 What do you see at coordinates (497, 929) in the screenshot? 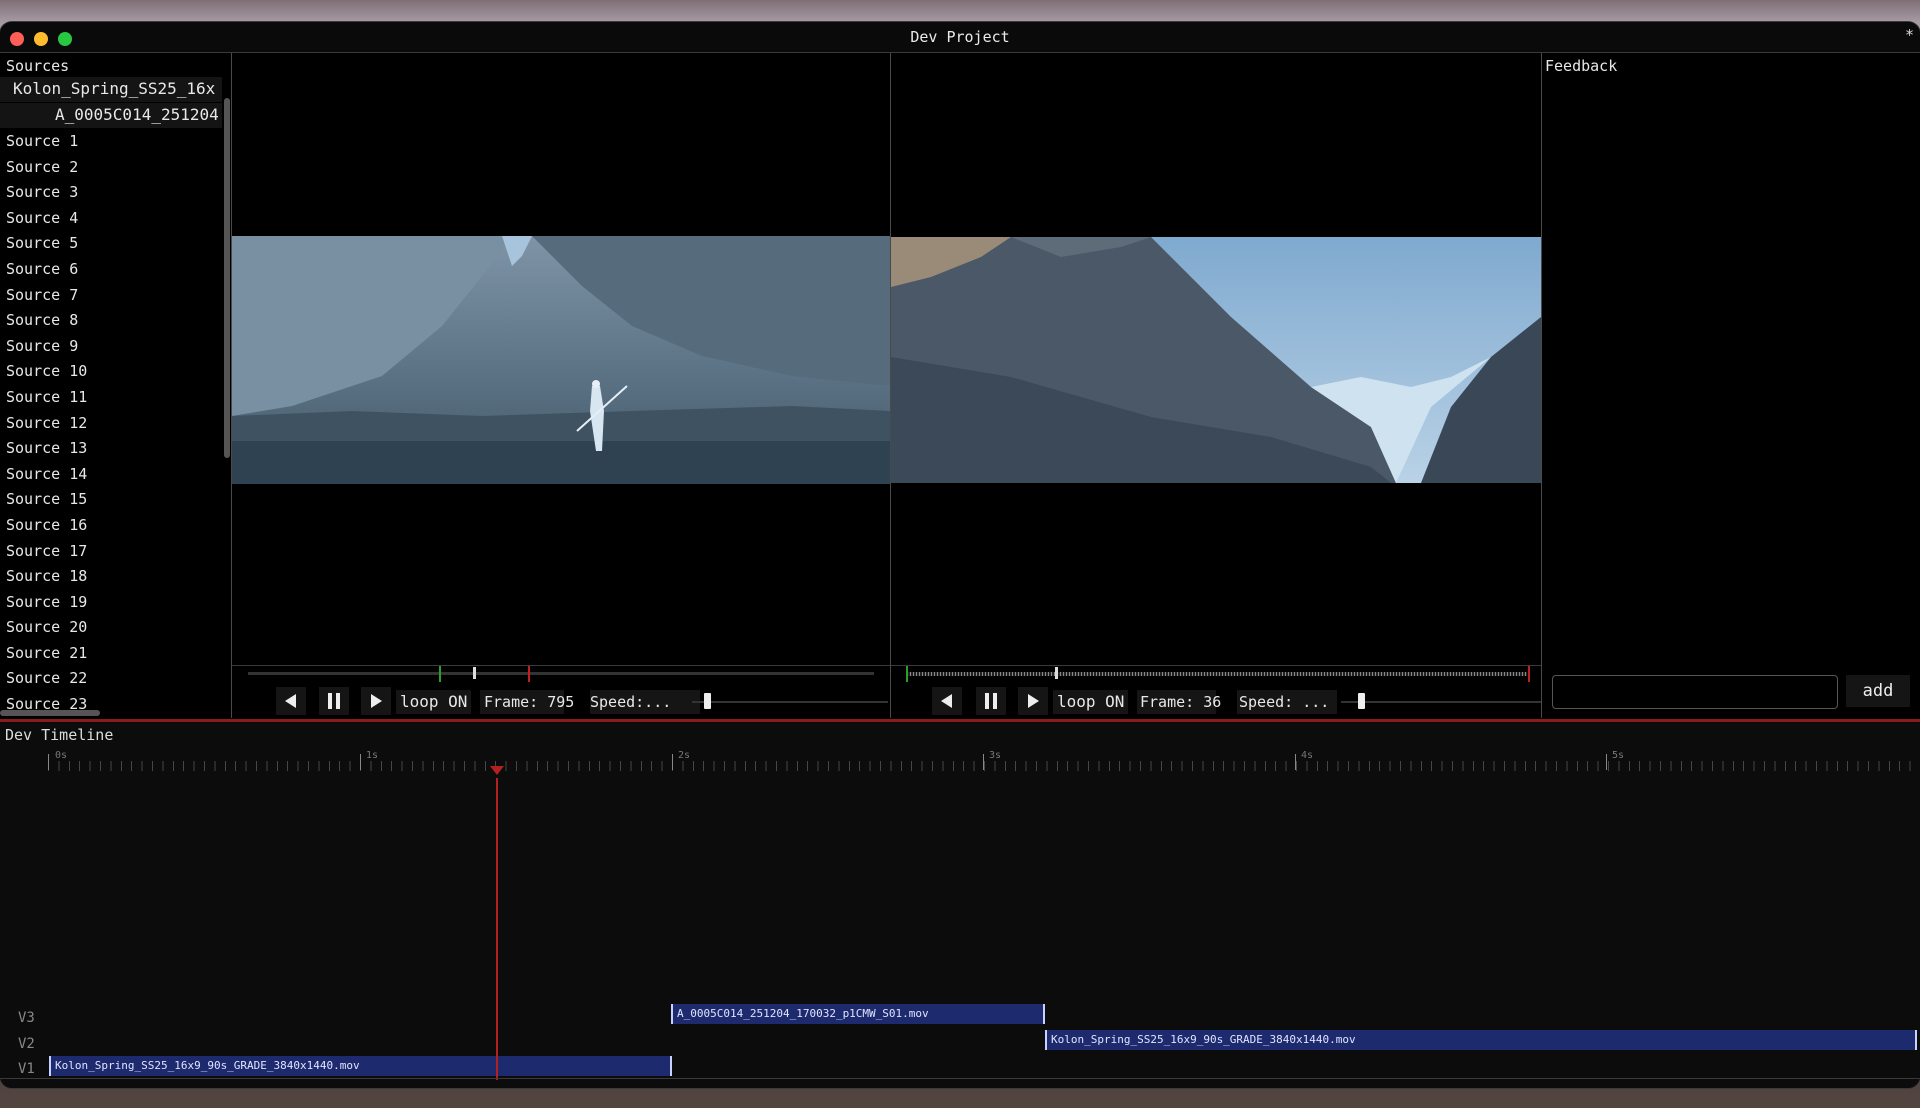
I see `timeline-playhead` at bounding box center [497, 929].